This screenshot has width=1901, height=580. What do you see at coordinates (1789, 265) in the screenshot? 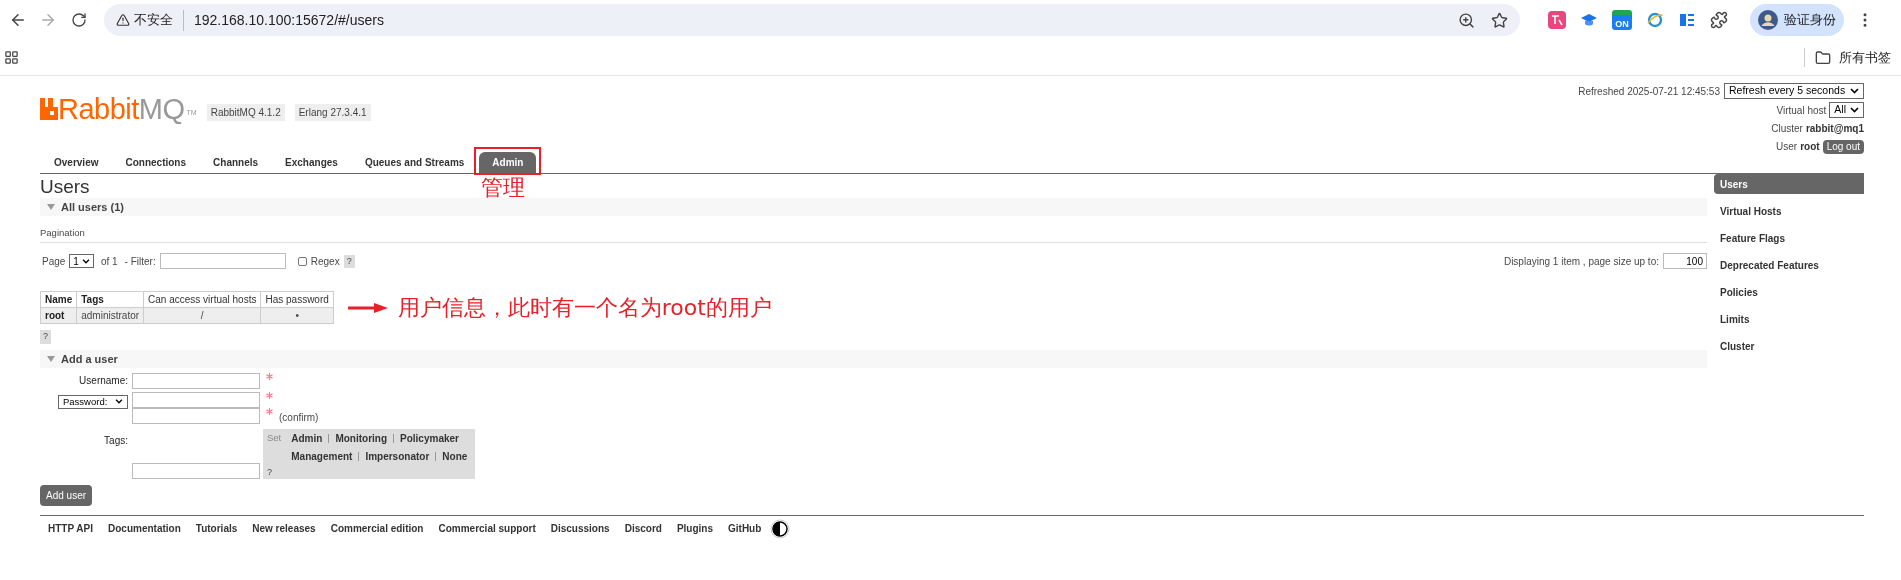
I see `sidebar-item: Deprecated Features` at bounding box center [1789, 265].